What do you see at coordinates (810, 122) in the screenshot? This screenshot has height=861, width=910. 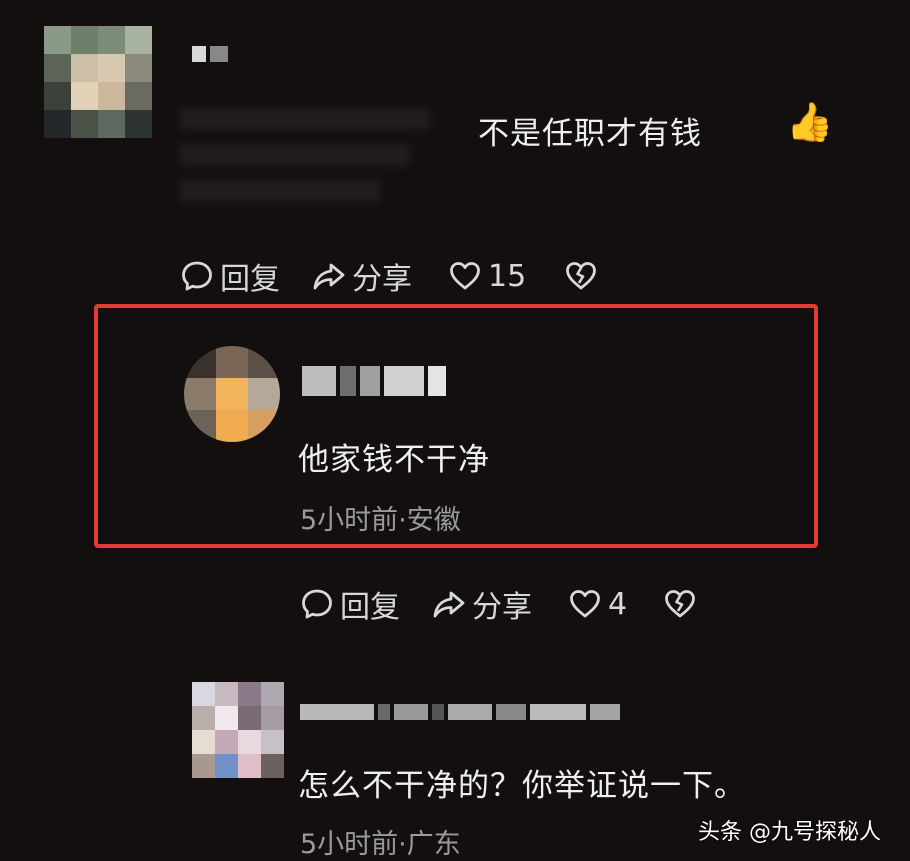 I see `thumbs-up-emoji: 👍` at bounding box center [810, 122].